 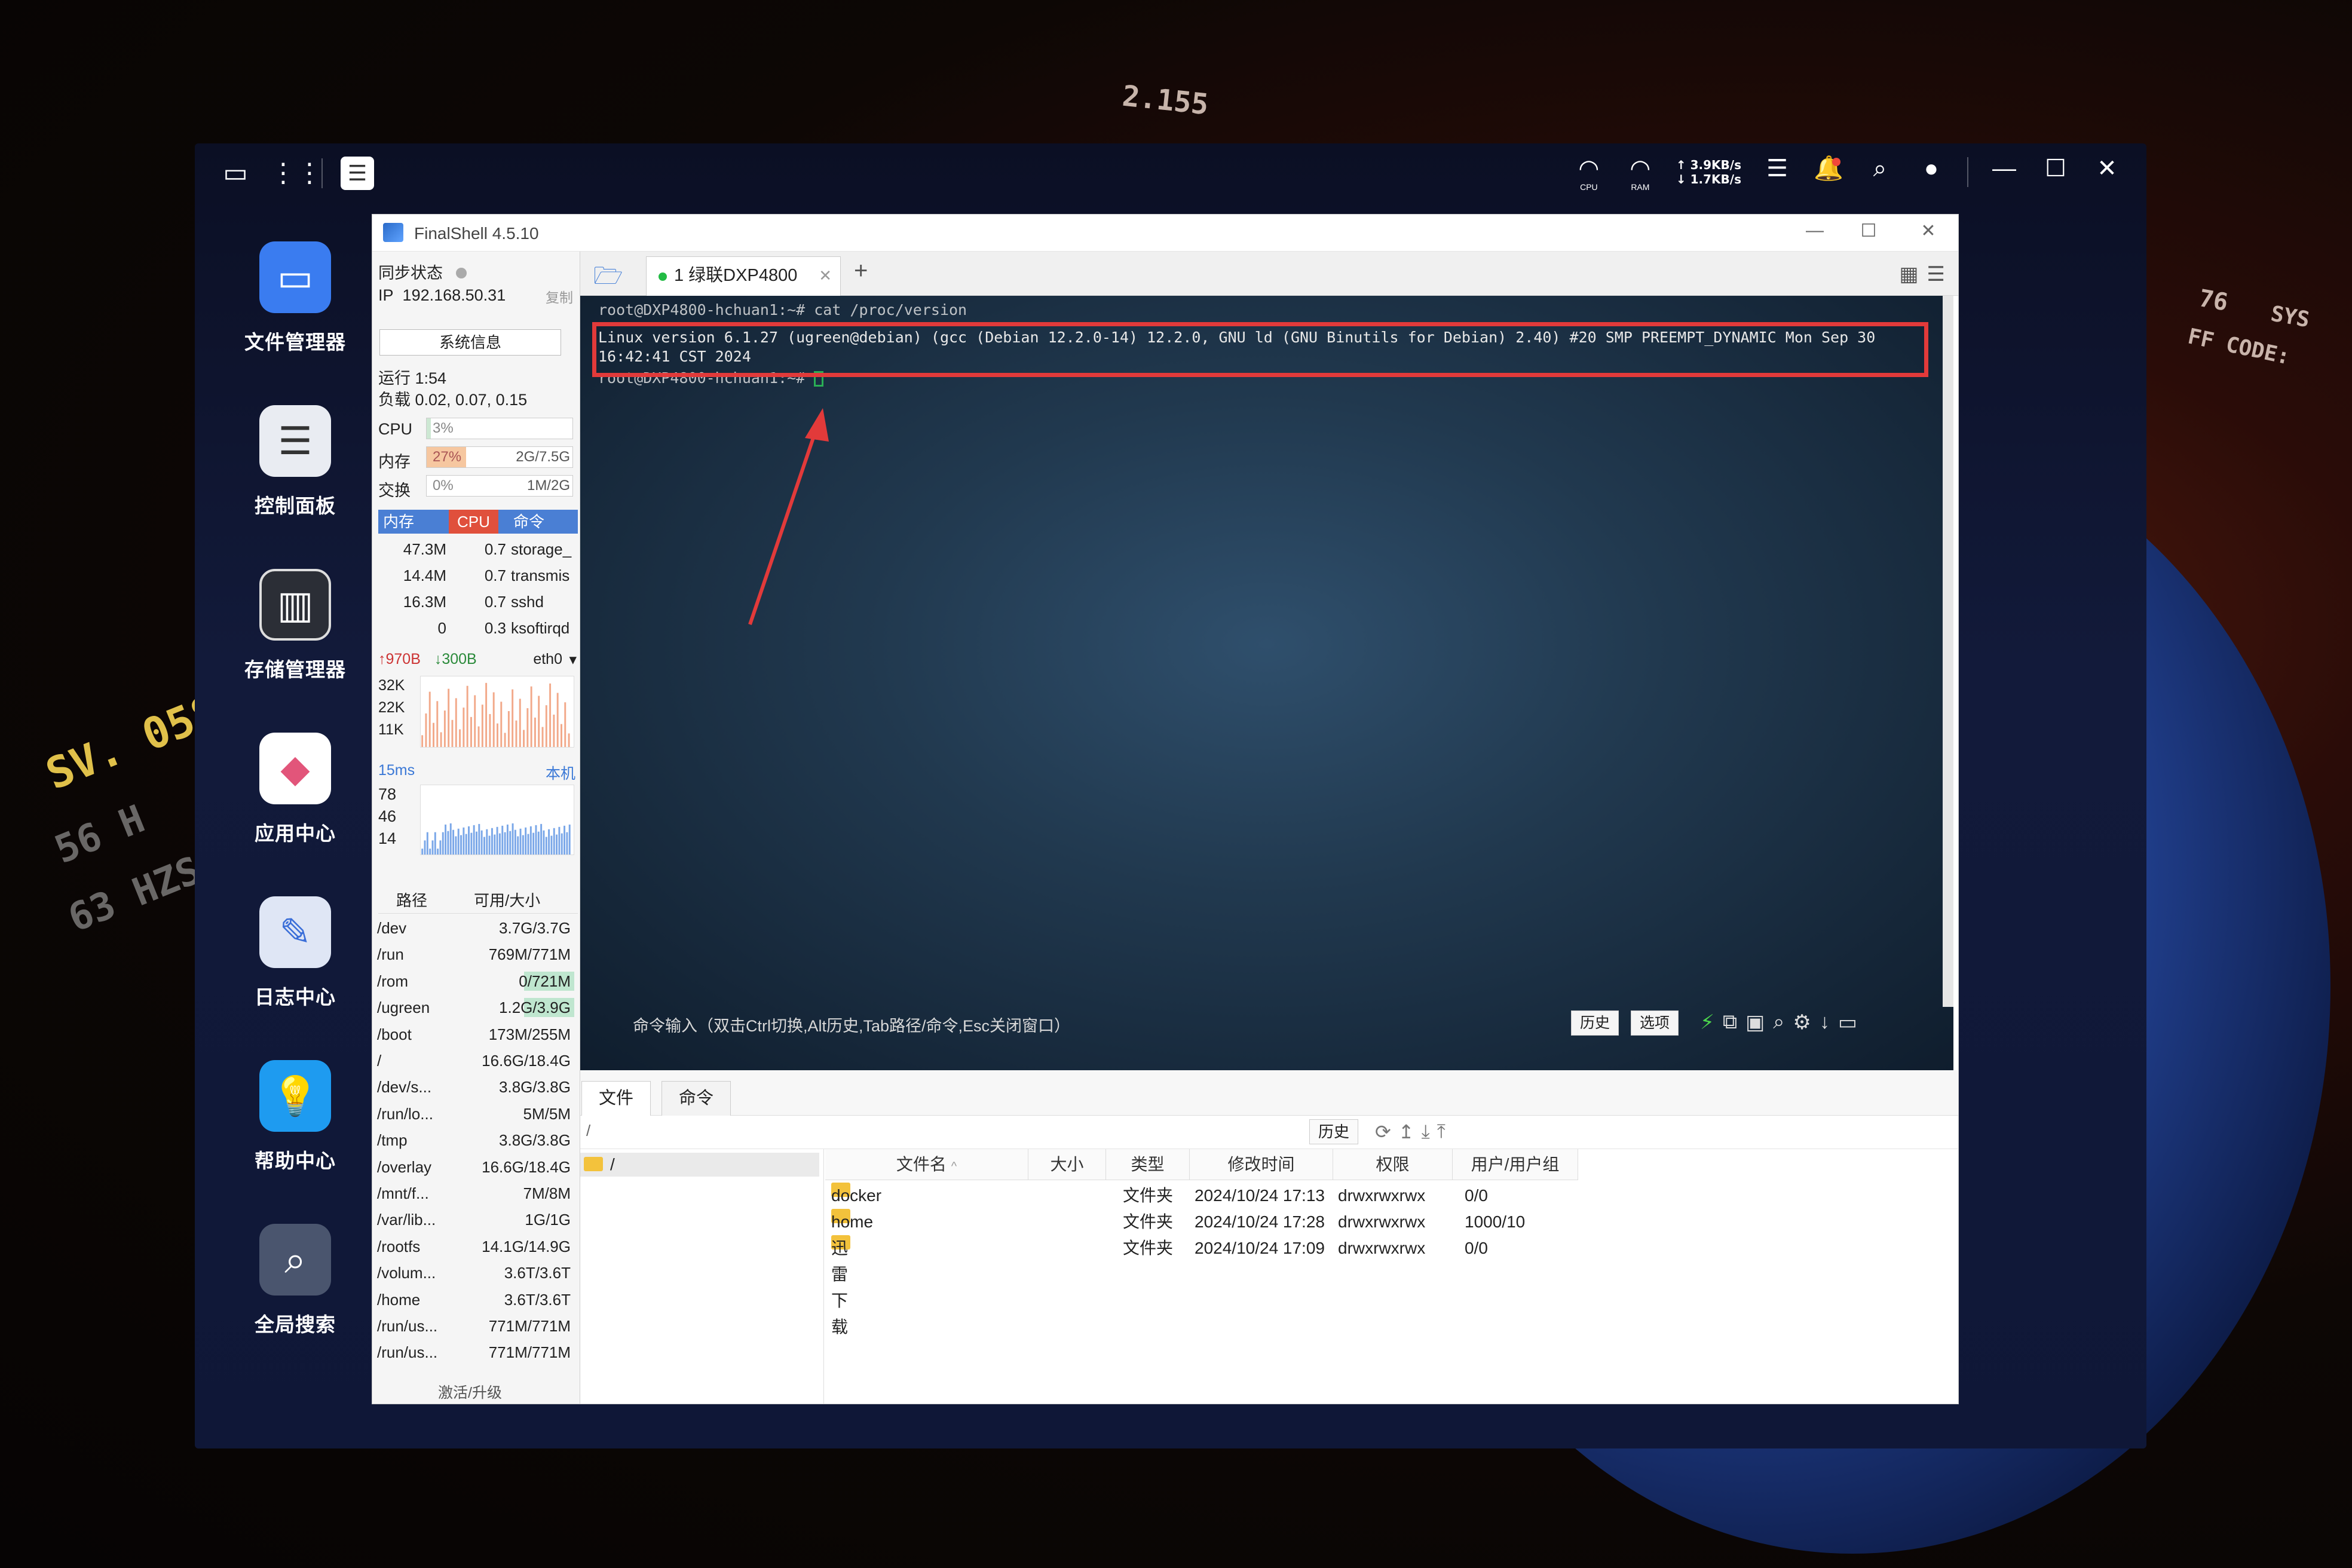 I want to click on finalshell-titlebar: FinalShell 4.5.10 — ☐ ✕, so click(x=1165, y=233).